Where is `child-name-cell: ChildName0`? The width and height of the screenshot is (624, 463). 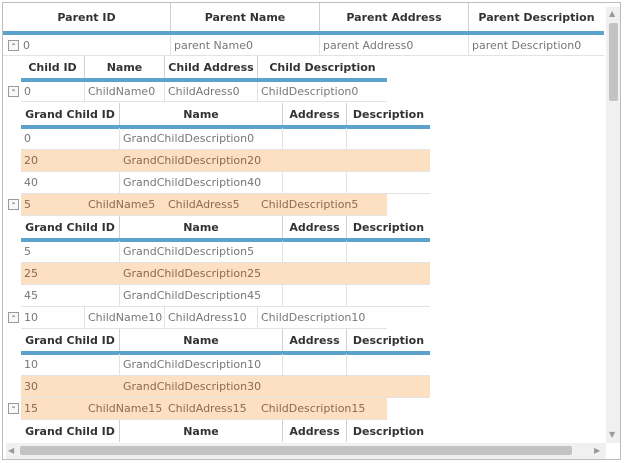
child-name-cell: ChildName0 is located at coordinates (125, 91).